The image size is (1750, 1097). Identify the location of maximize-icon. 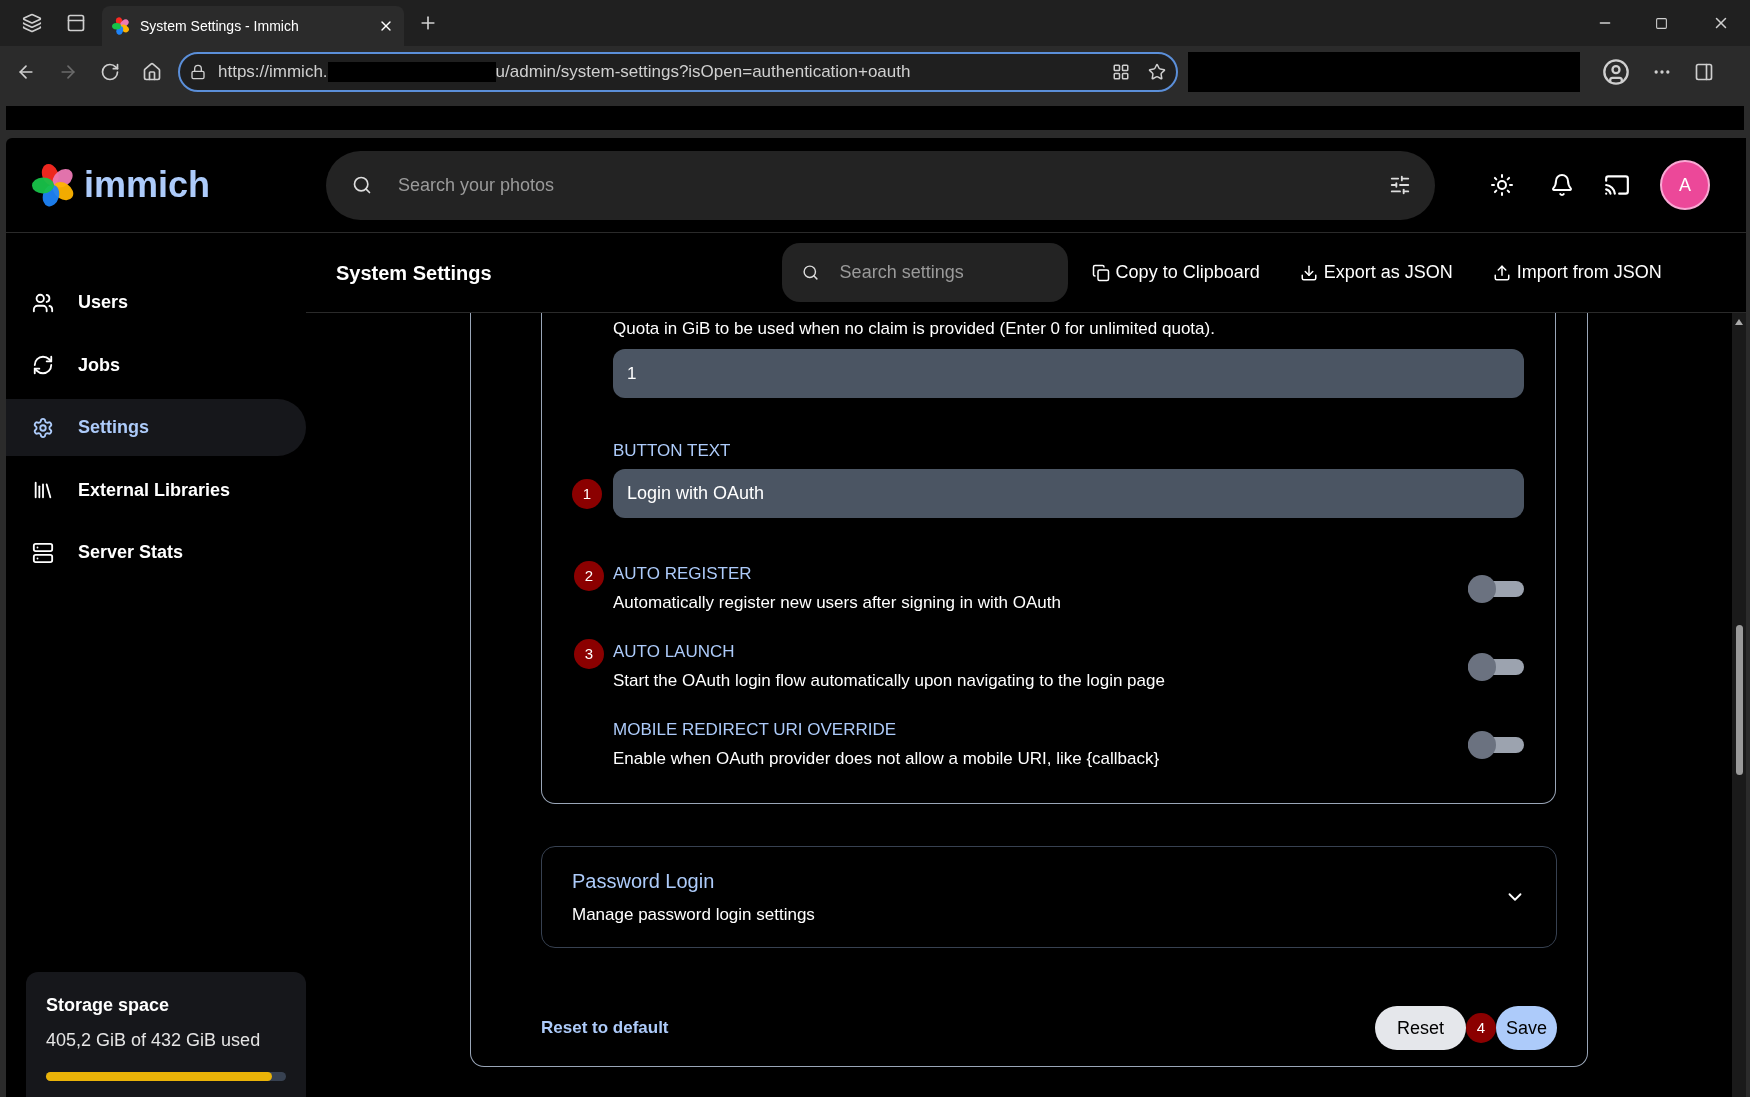
(1661, 23).